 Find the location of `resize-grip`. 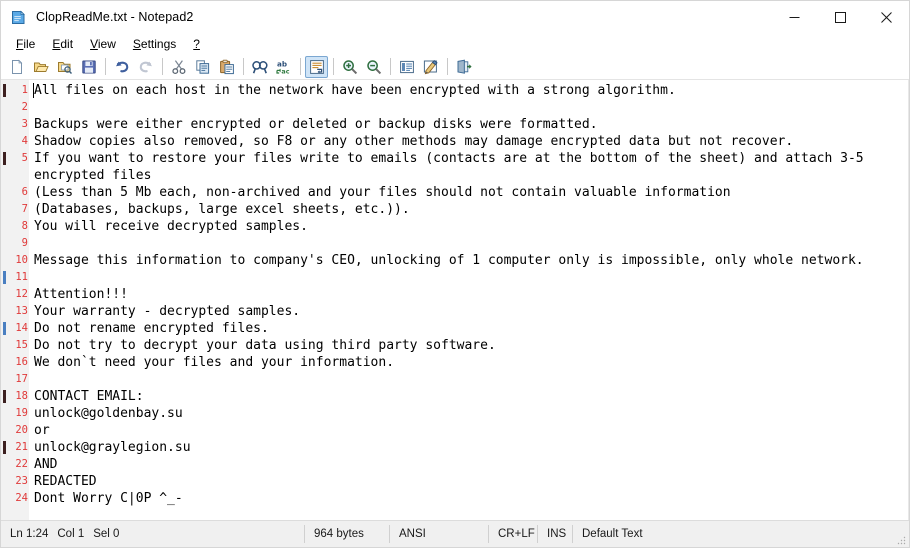

resize-grip is located at coordinates (901, 539).